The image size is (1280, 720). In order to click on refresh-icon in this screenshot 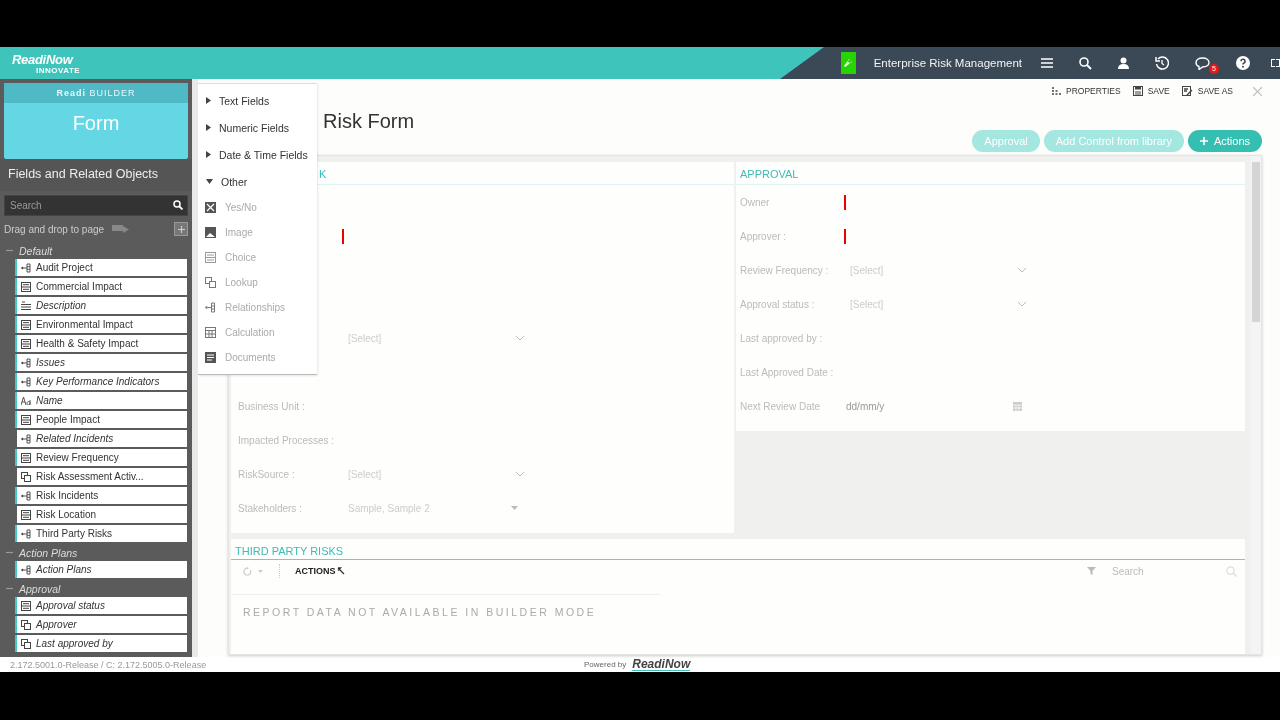, I will do `click(247, 571)`.